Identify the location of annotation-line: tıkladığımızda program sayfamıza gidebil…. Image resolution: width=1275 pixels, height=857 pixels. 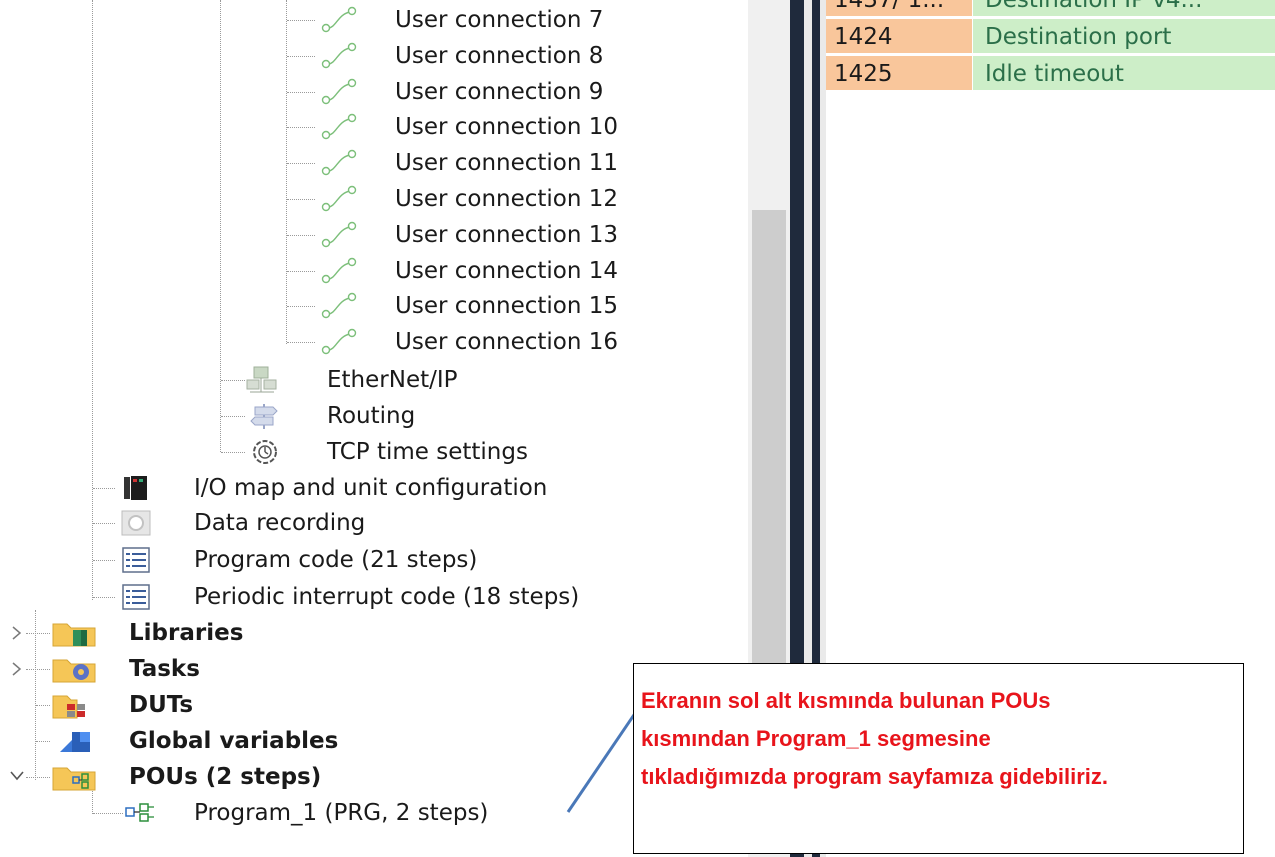
(875, 776).